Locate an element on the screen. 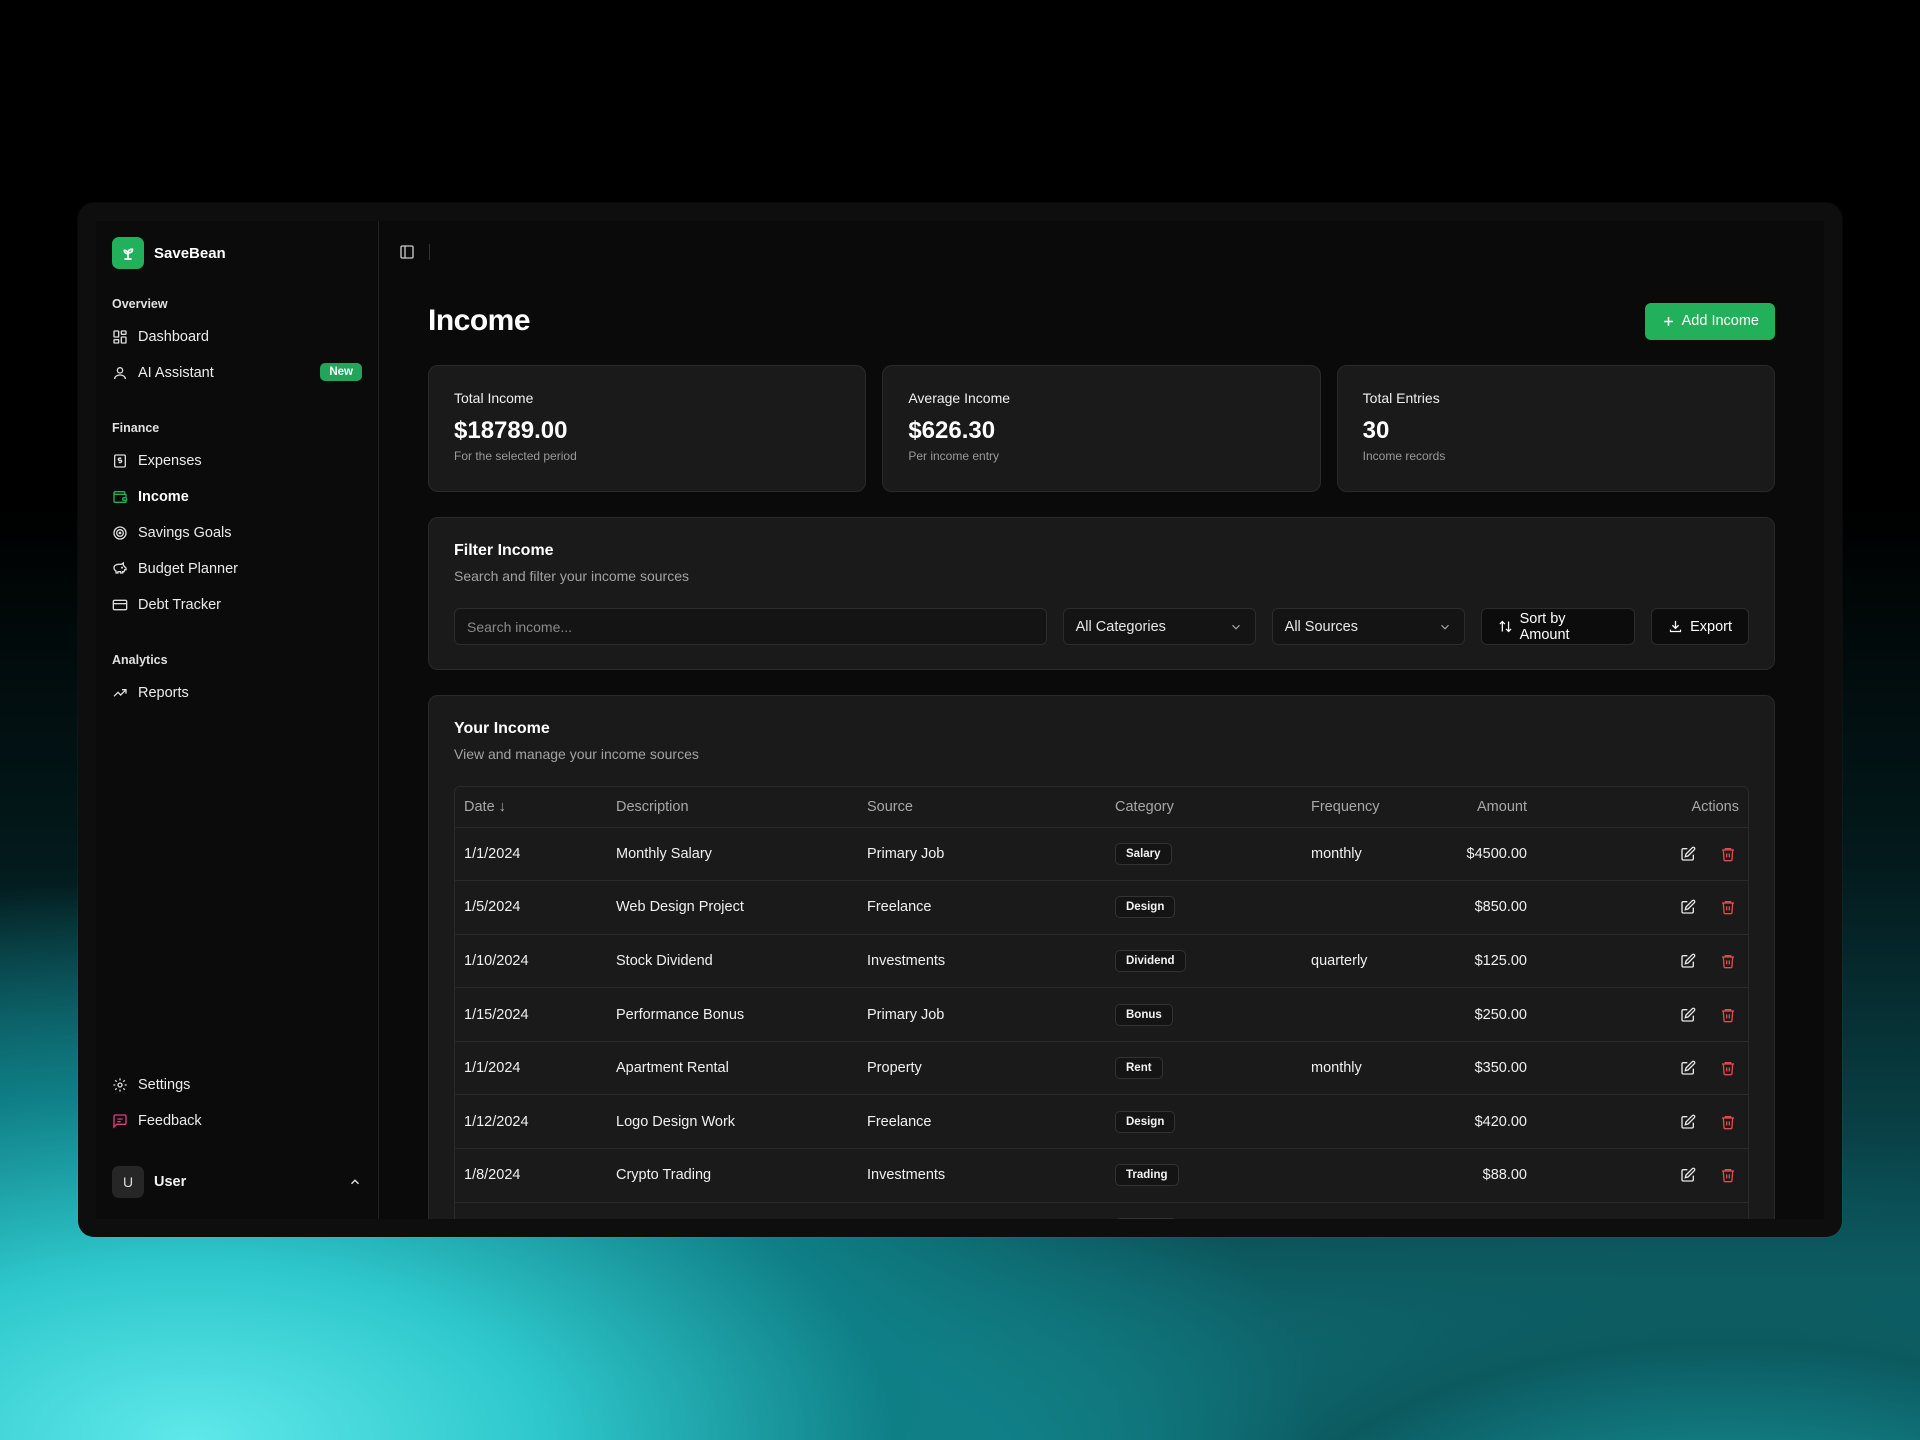 This screenshot has width=1920, height=1440. stat-card-average-income: Average Income $626.30 Per income entry is located at coordinates (1101, 428).